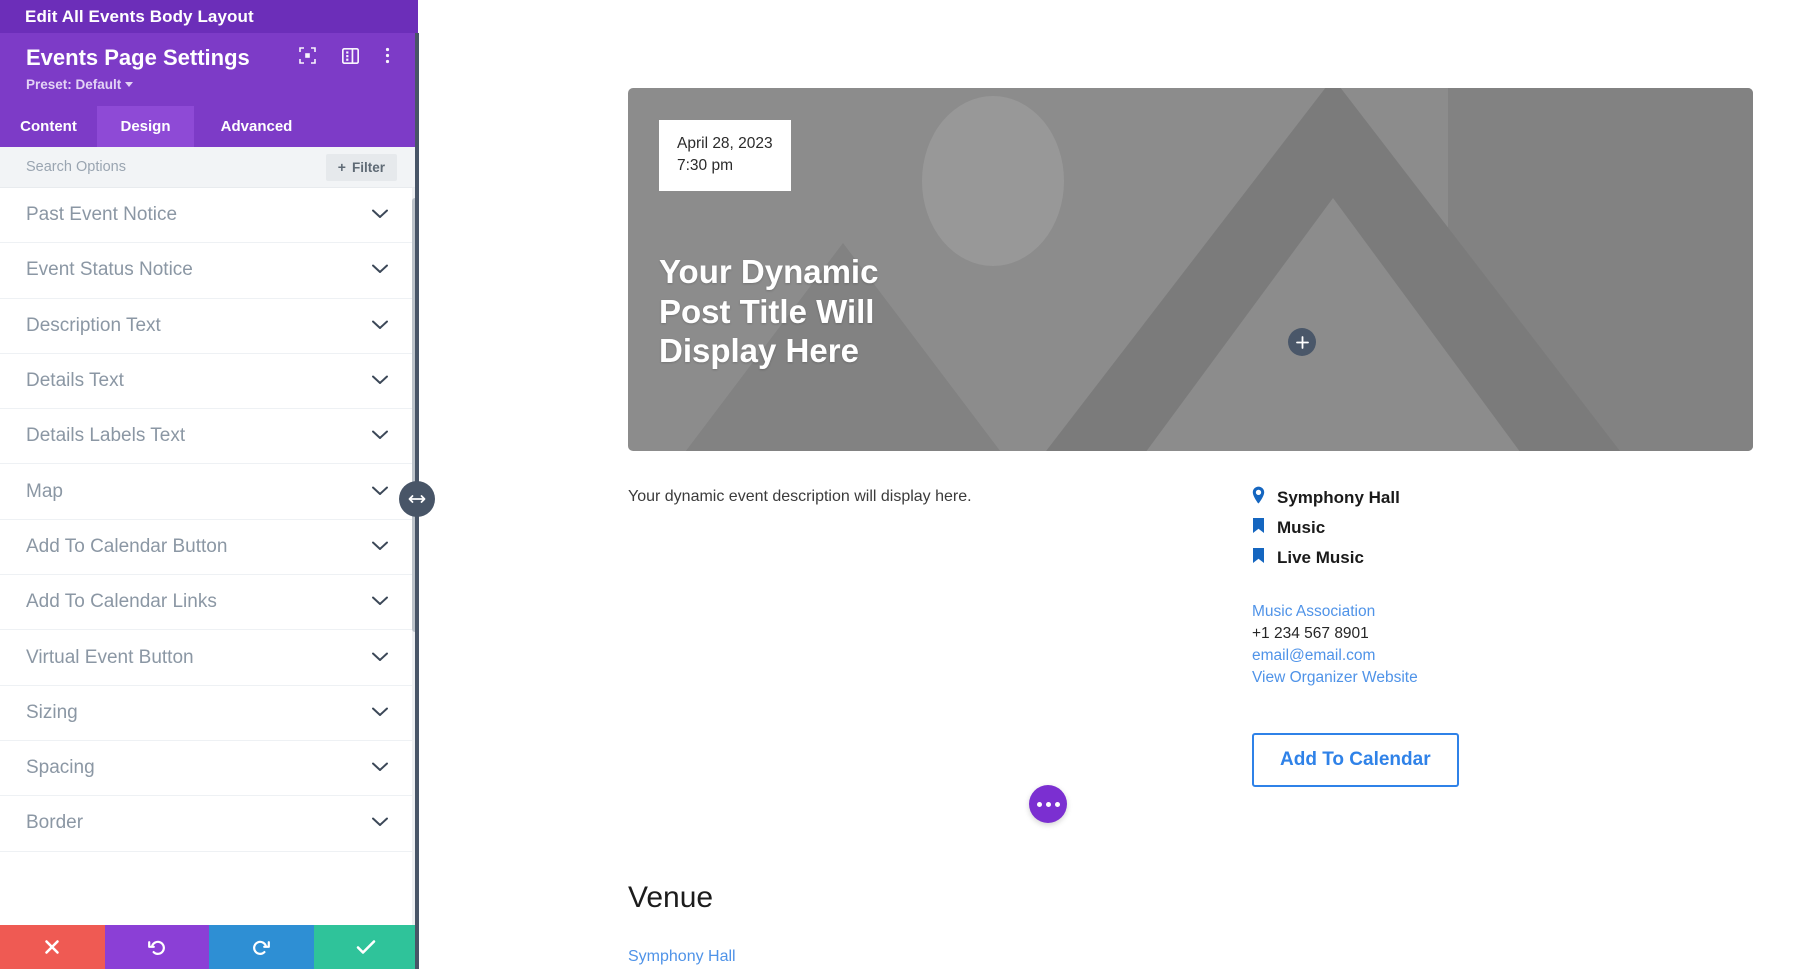  I want to click on more-vertical-icon, so click(387, 58).